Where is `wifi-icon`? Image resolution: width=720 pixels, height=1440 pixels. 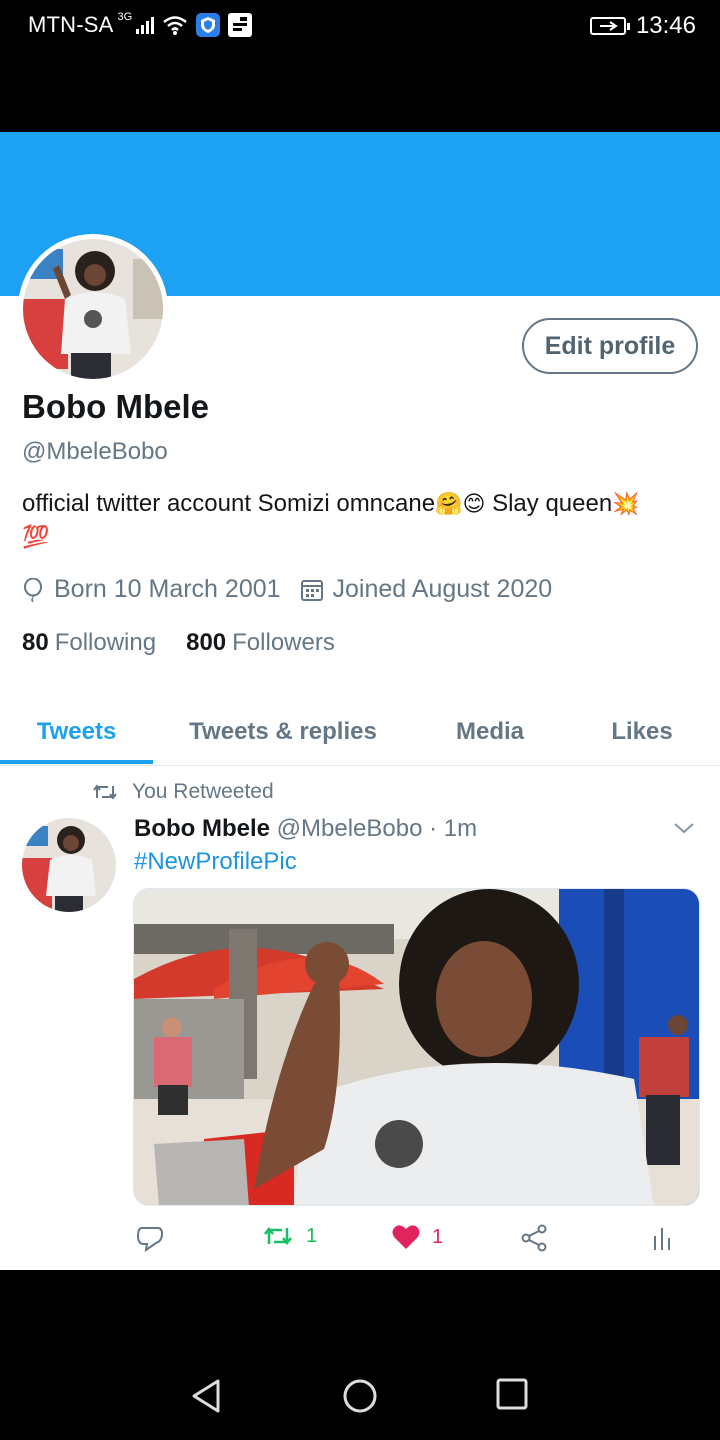
wifi-icon is located at coordinates (175, 25).